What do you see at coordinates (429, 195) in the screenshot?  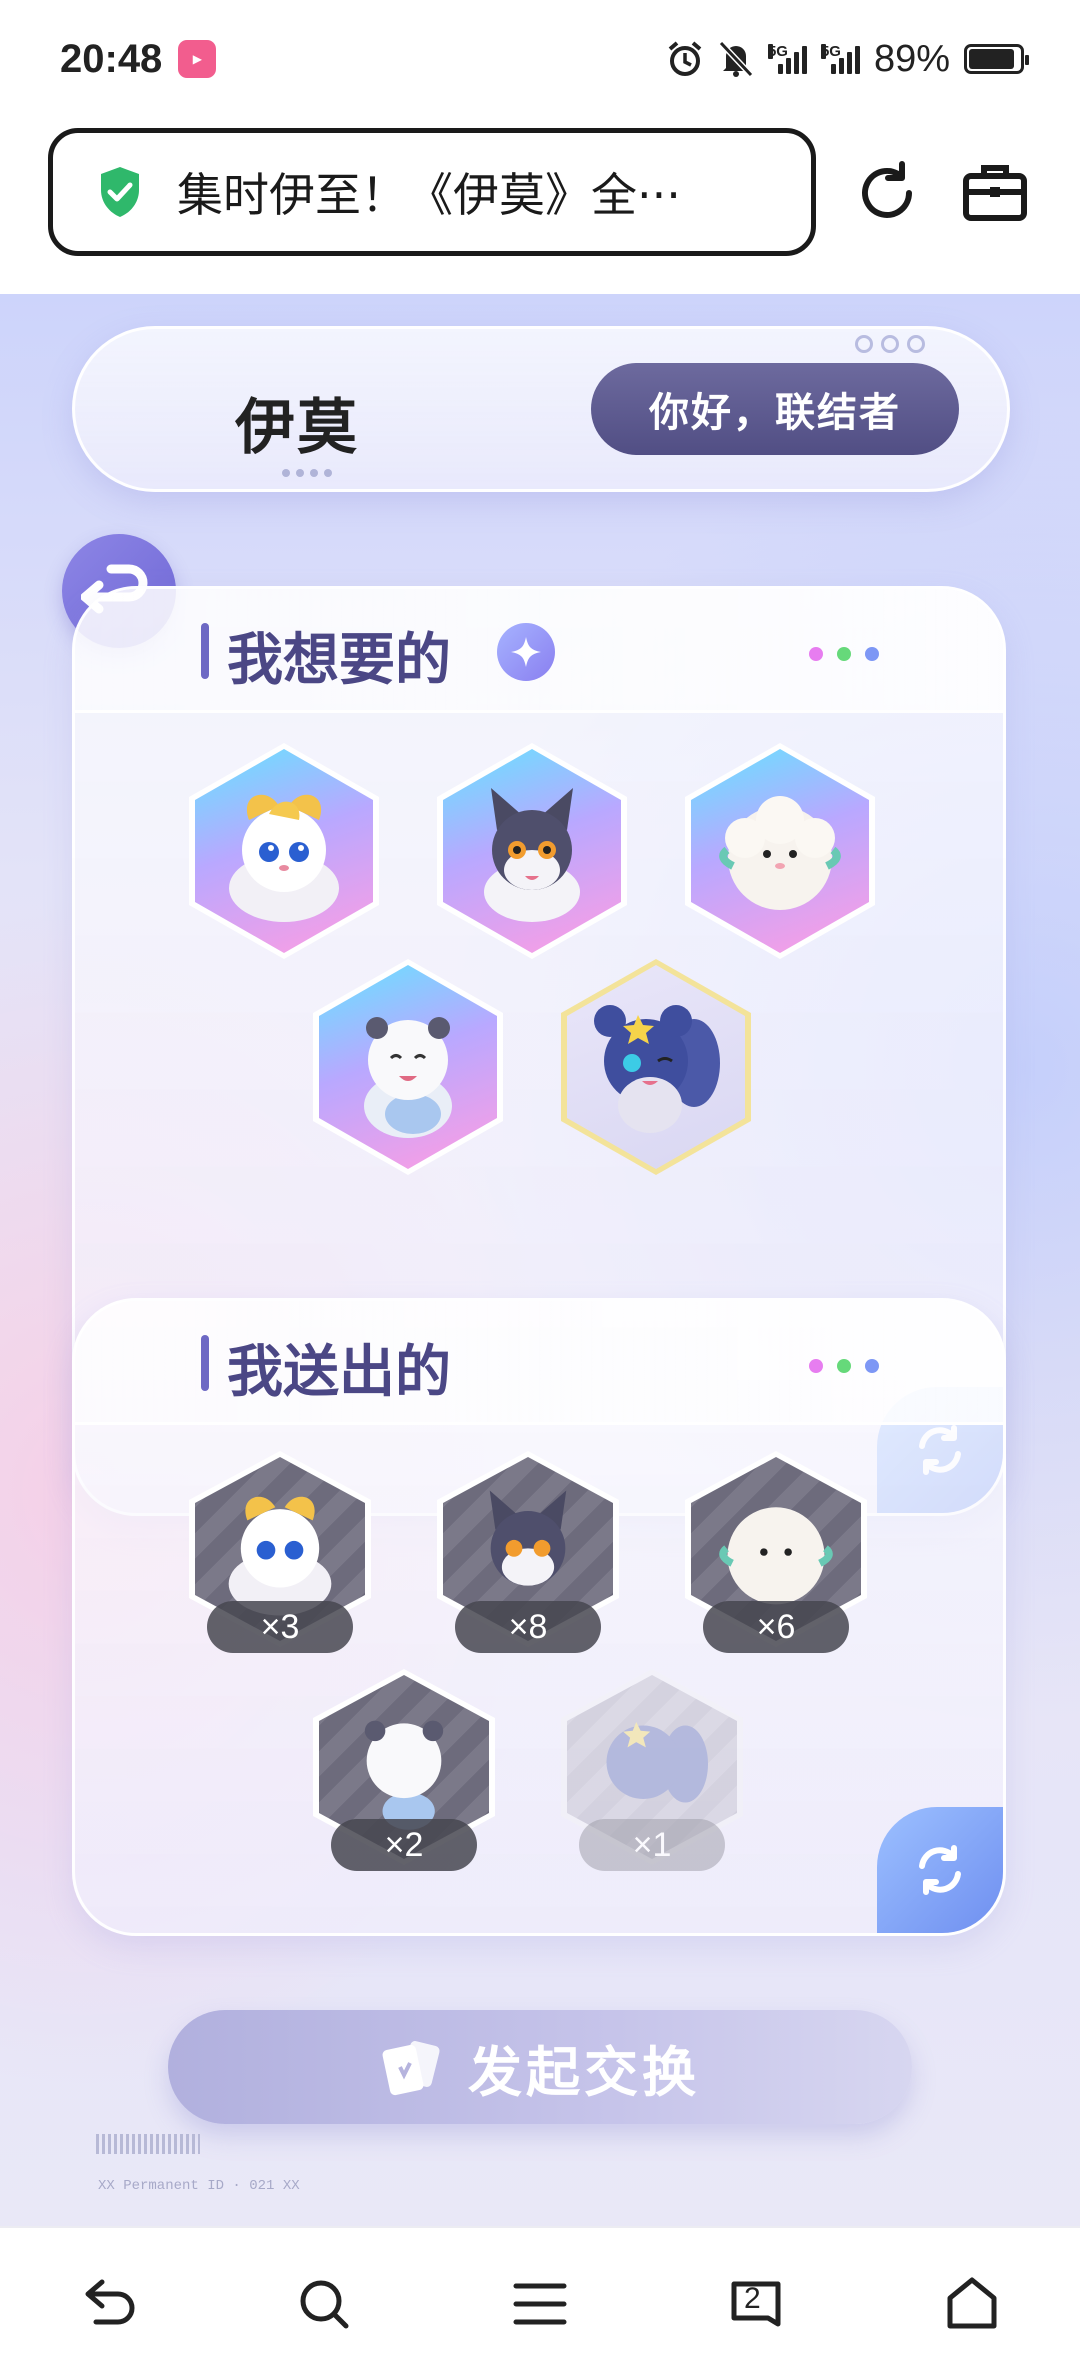 I see `page-title: 集时伊至！《伊莫》全···` at bounding box center [429, 195].